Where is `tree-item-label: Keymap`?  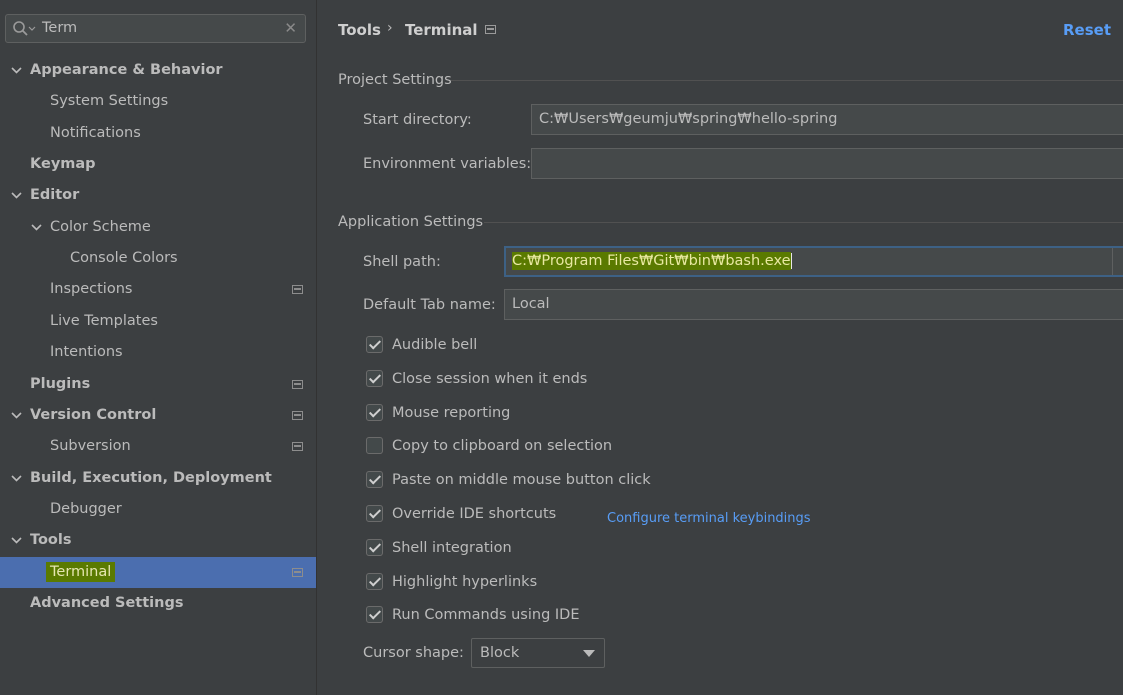 tree-item-label: Keymap is located at coordinates (63, 164).